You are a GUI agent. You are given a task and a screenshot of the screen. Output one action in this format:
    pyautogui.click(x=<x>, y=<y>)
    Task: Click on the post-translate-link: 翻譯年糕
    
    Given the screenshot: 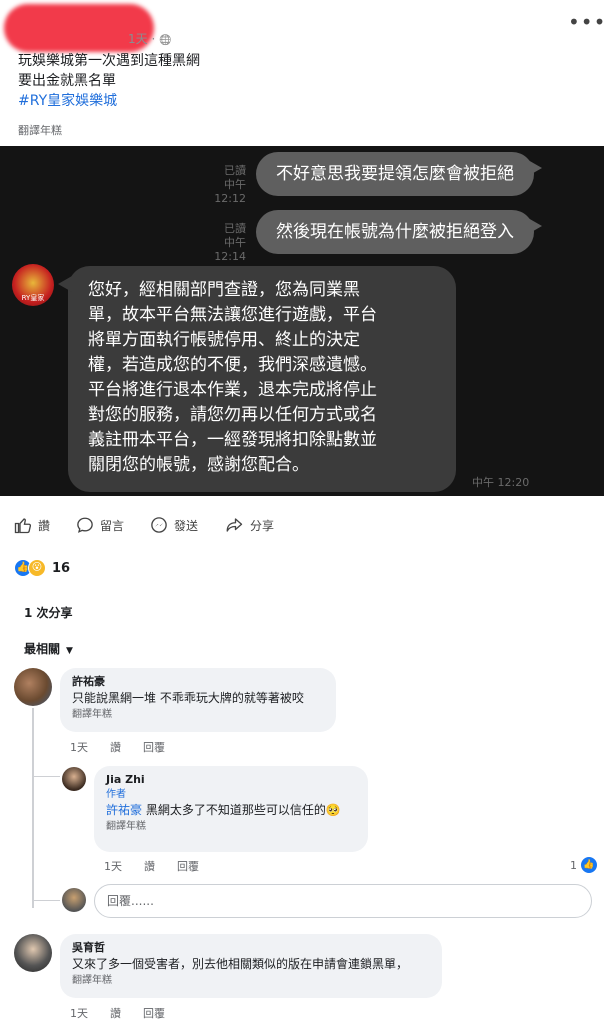 What is the action you would take?
    pyautogui.click(x=40, y=130)
    